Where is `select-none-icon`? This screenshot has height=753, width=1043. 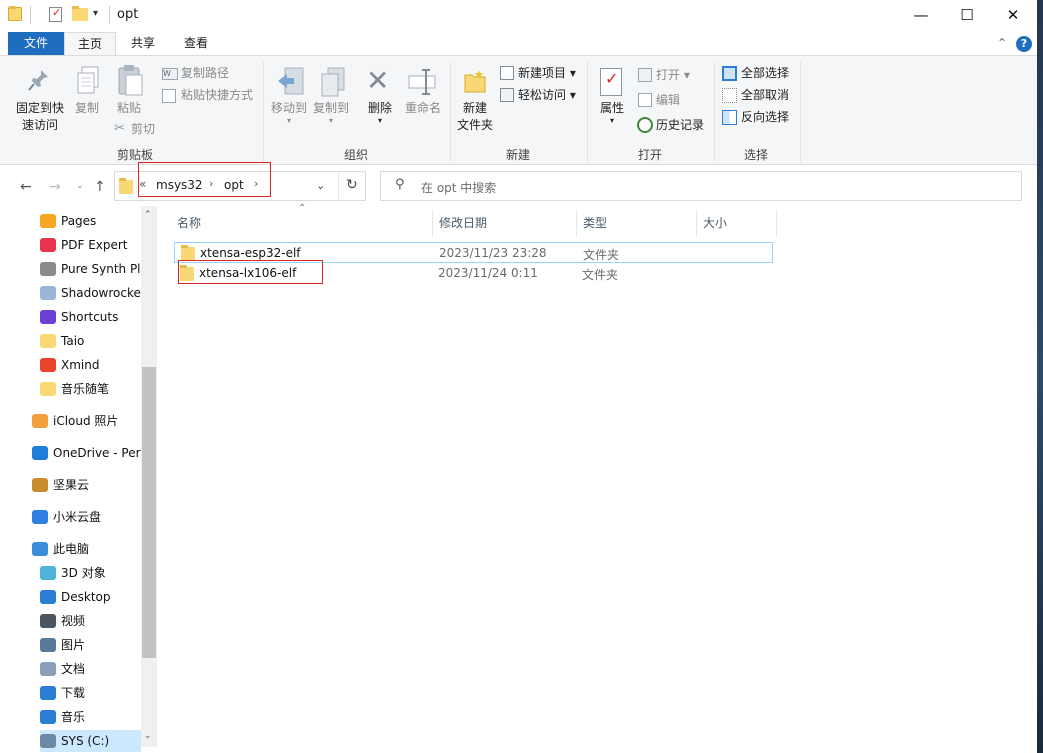
select-none-icon is located at coordinates (729, 95).